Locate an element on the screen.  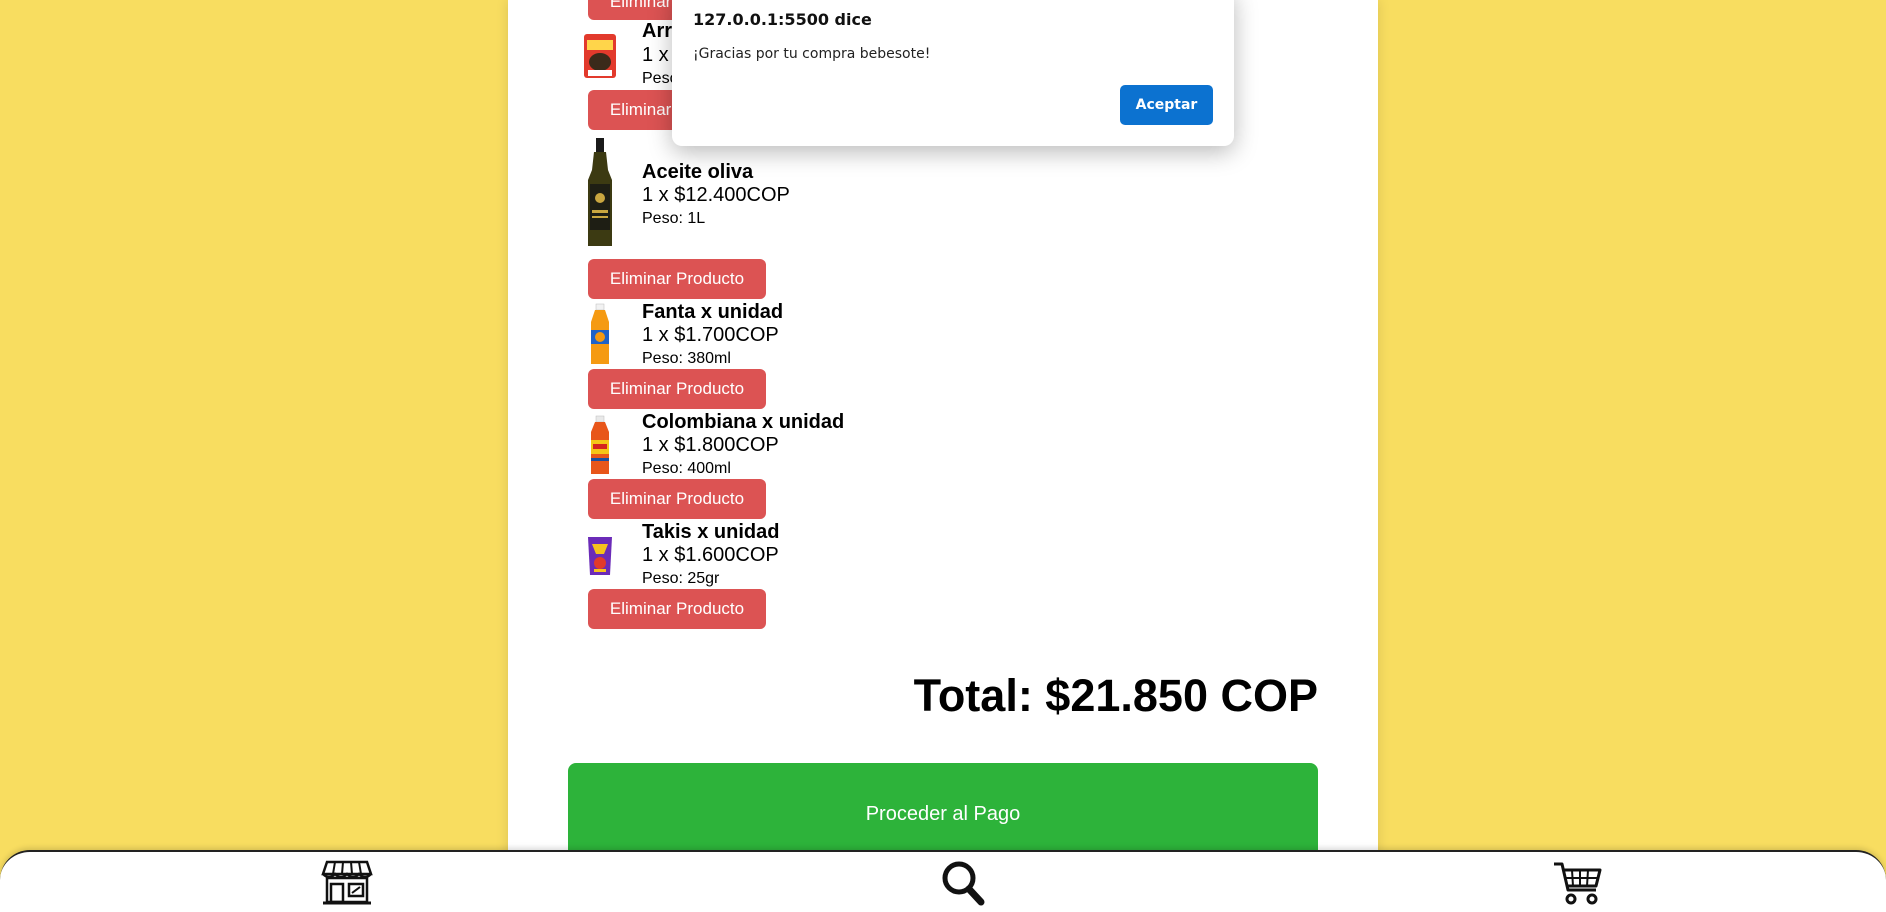
cart-icon is located at coordinates (1578, 882).